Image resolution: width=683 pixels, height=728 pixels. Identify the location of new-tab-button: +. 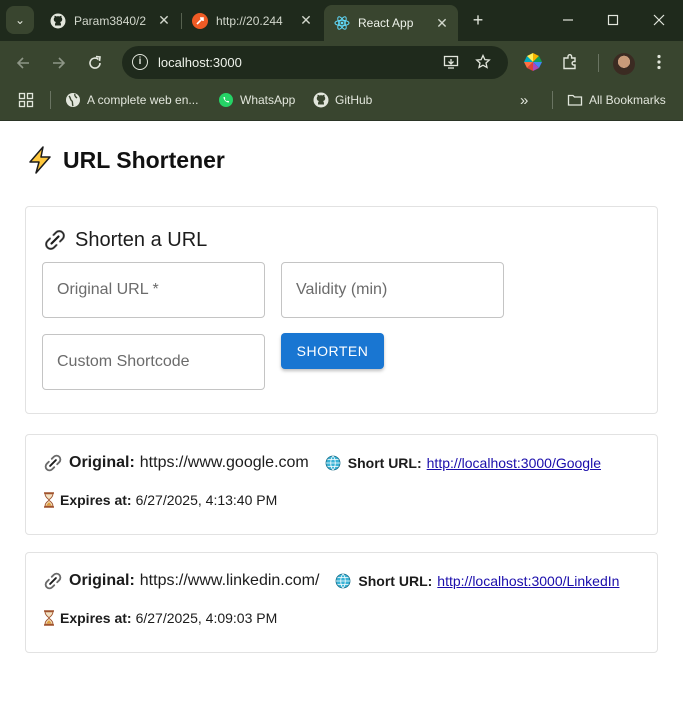
(478, 20).